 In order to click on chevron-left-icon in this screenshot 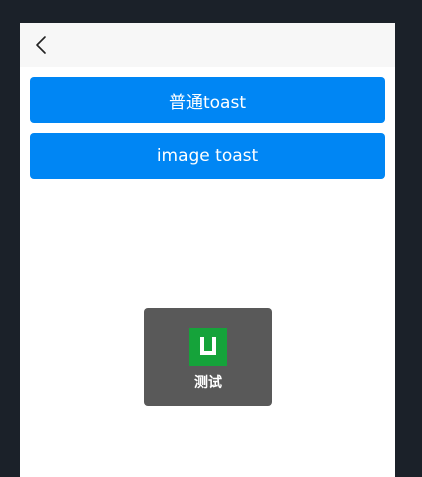, I will do `click(41, 45)`.